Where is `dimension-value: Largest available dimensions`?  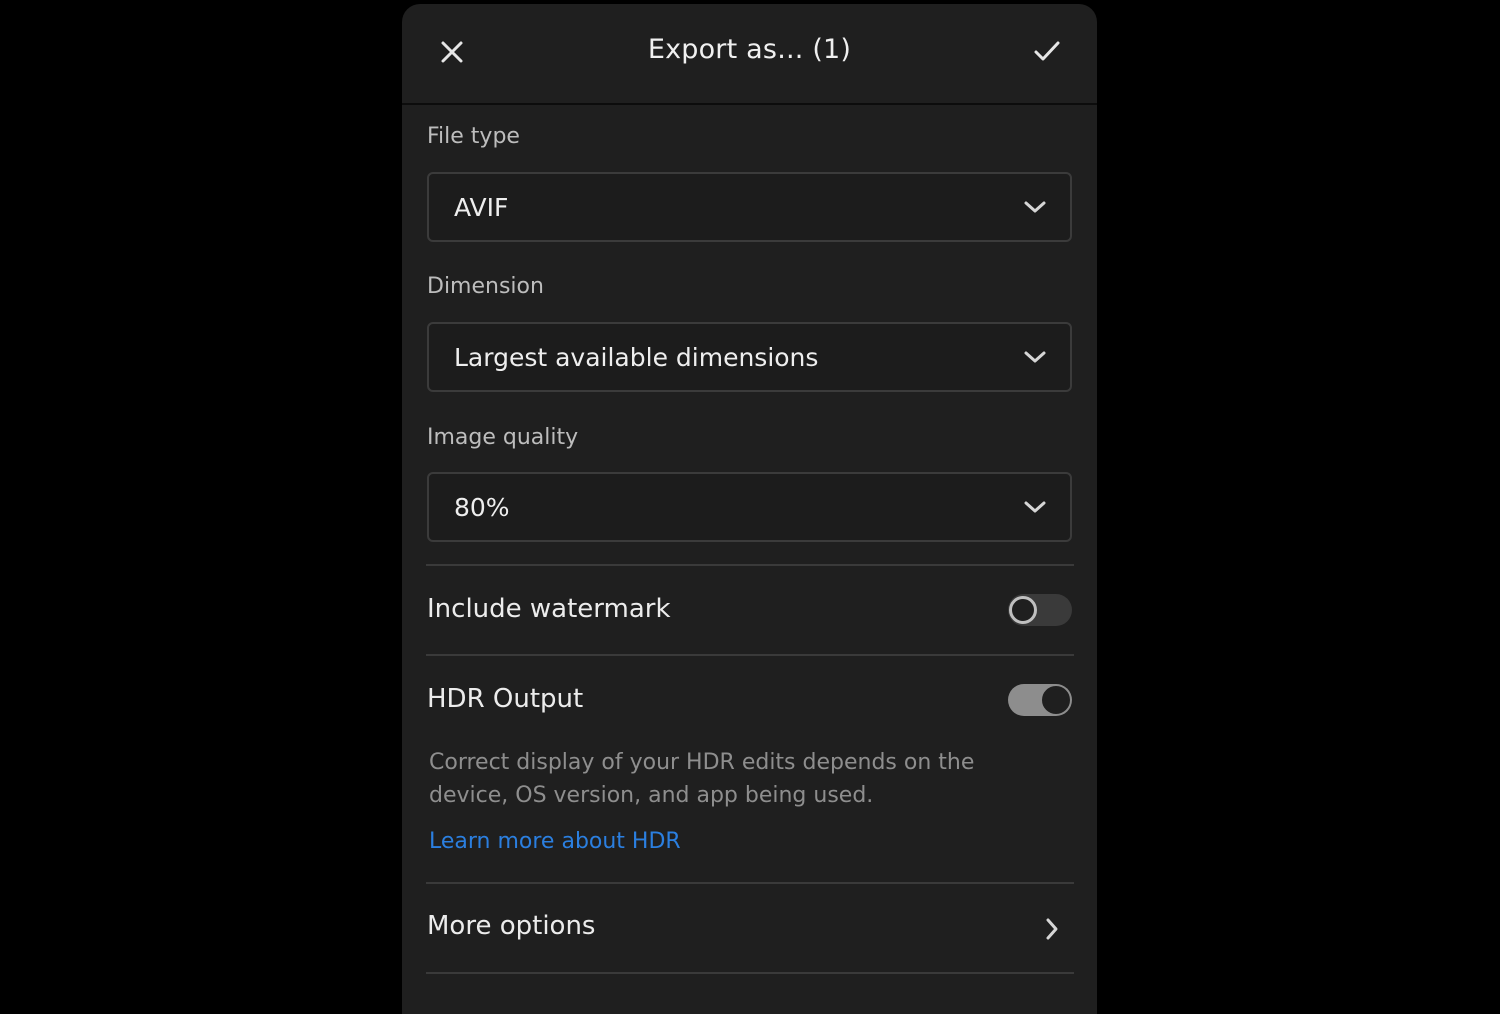
dimension-value: Largest available dimensions is located at coordinates (636, 357).